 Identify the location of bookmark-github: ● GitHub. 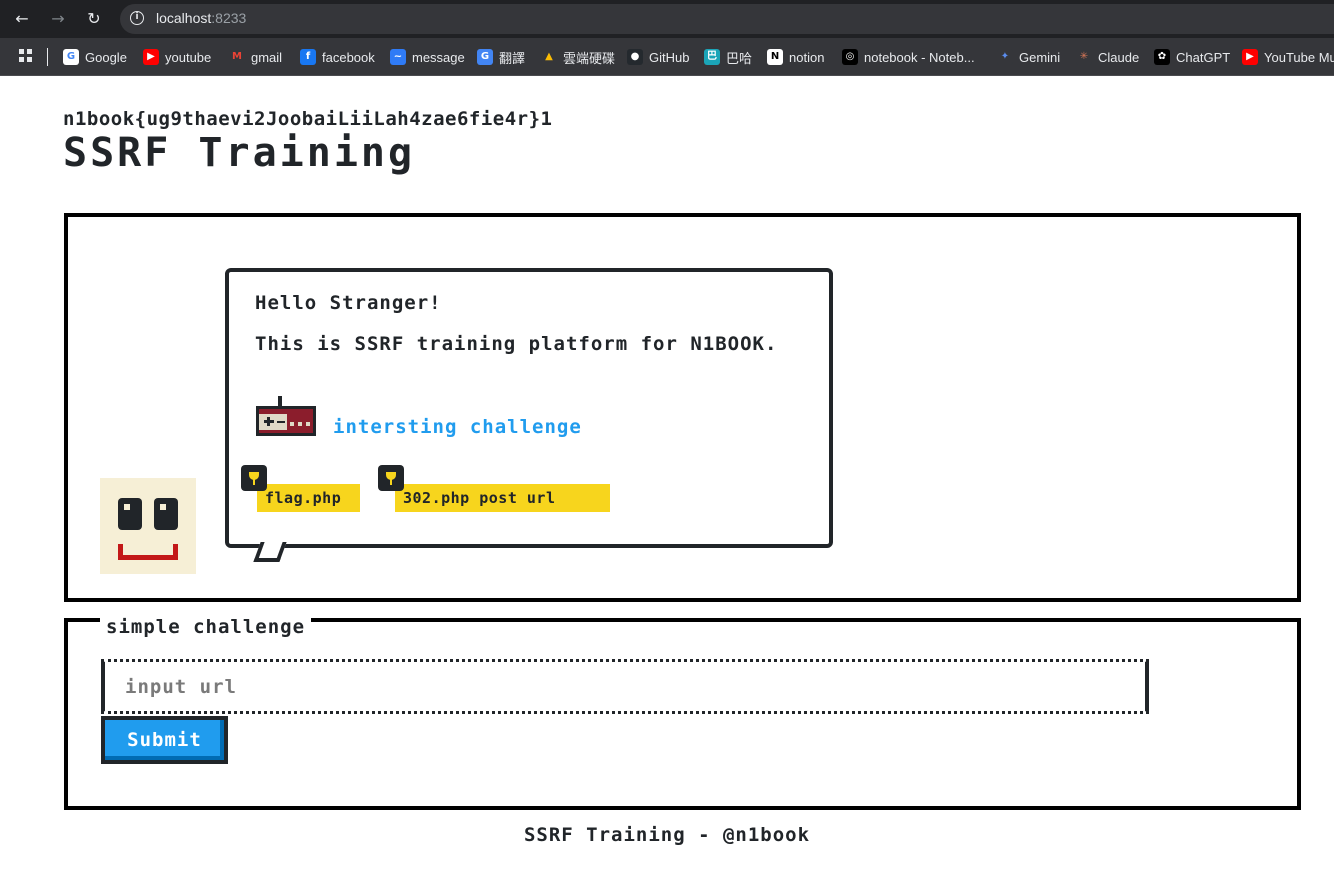
(658, 57).